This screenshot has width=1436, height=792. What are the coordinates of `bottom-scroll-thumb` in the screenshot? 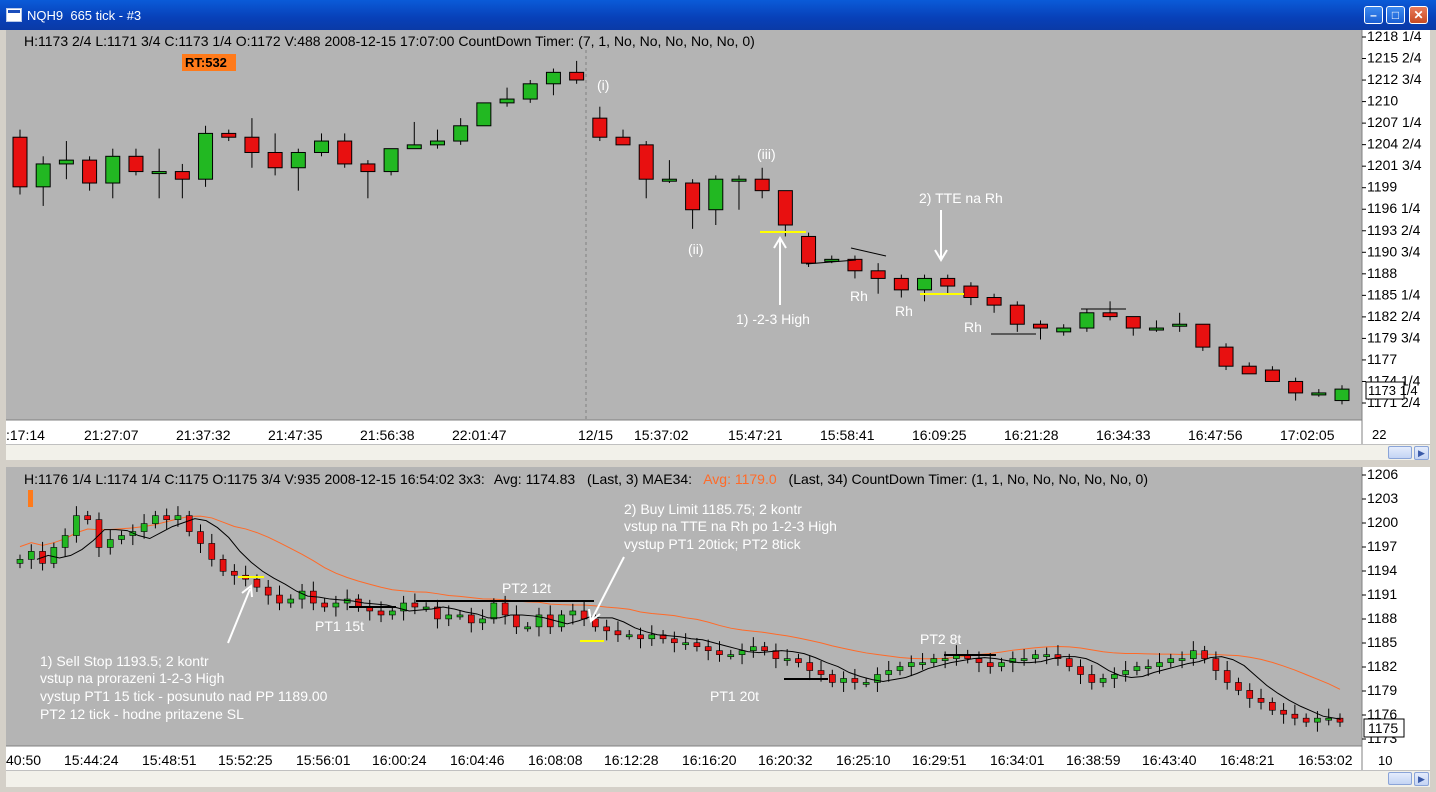 It's located at (1400, 778).